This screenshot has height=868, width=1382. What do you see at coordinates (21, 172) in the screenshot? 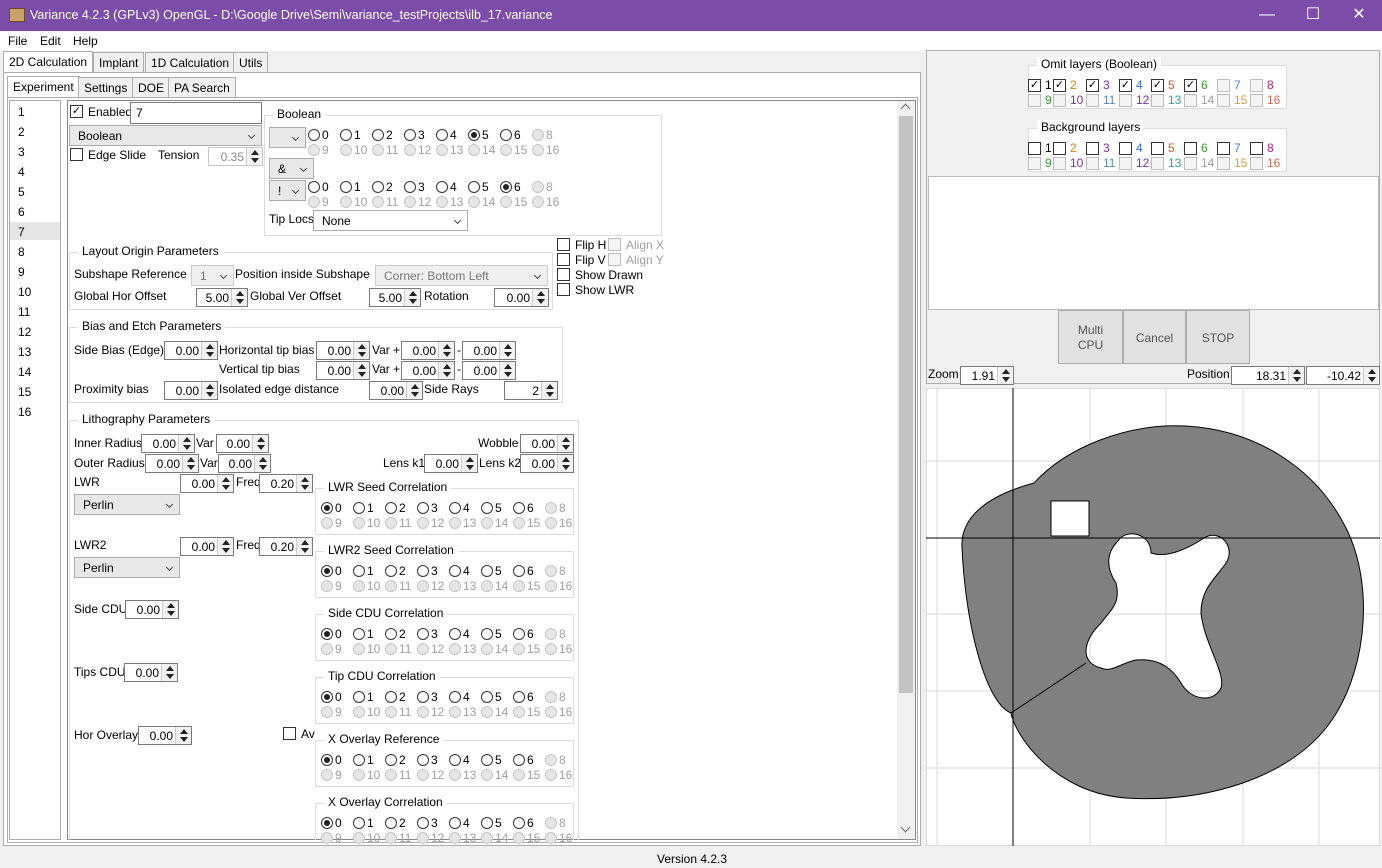
I see `shape-list-item: 4` at bounding box center [21, 172].